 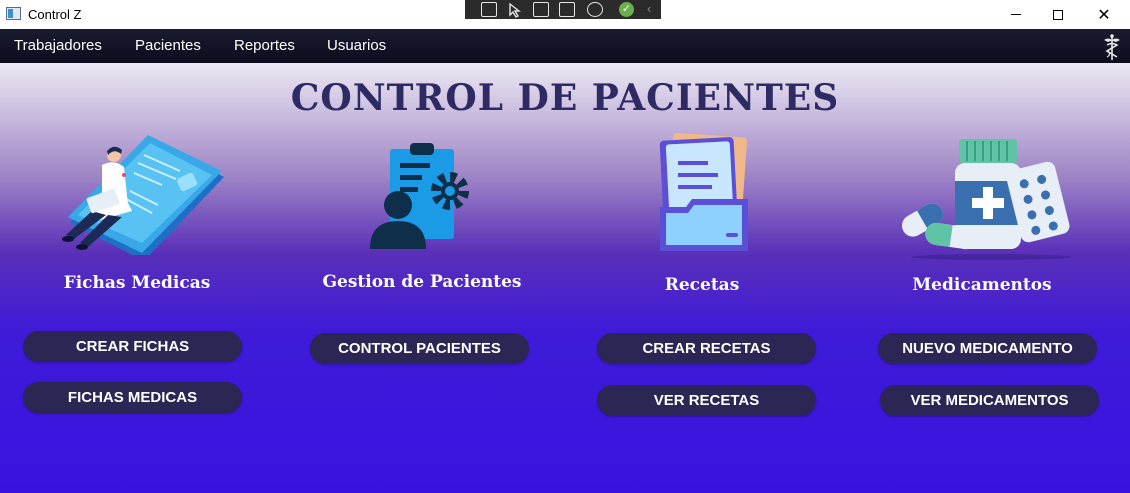 I want to click on ver-recetas-button: VER RECETAS, so click(x=706, y=400).